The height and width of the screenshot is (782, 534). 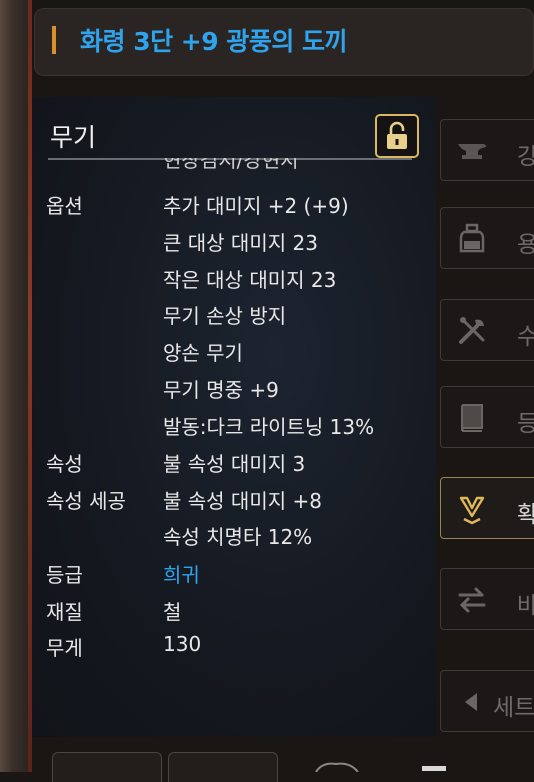 What do you see at coordinates (15, 386) in the screenshot?
I see `background-edge` at bounding box center [15, 386].